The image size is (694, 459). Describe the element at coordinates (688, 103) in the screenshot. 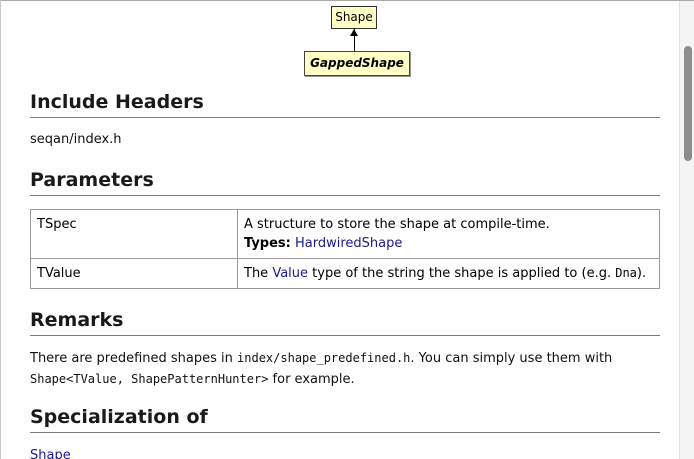

I see `scrollbar-thumb` at that location.